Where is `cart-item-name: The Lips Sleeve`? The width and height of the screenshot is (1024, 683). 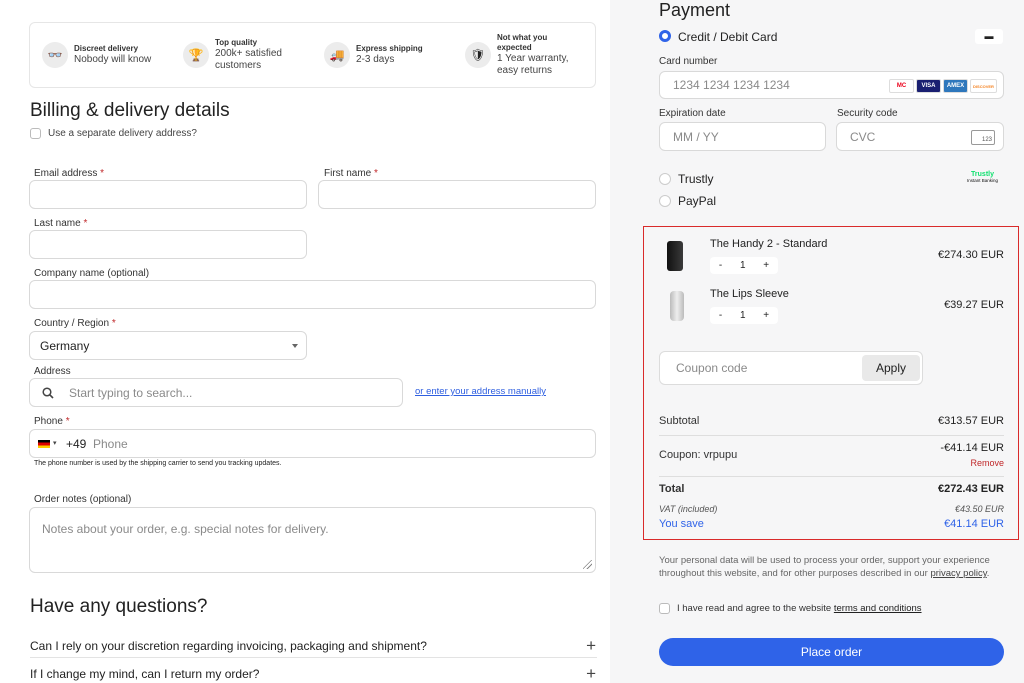 cart-item-name: The Lips Sleeve is located at coordinates (749, 294).